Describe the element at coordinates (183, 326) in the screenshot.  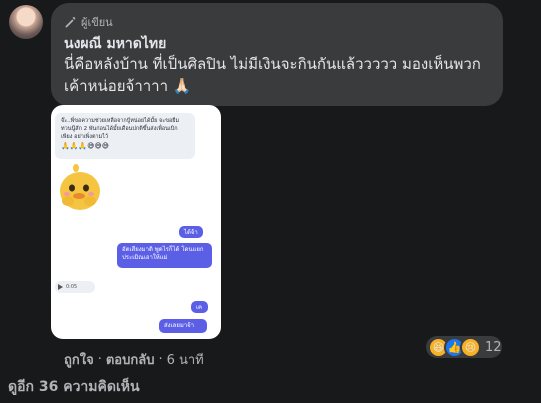
I see `sent-message-4: ส่งเลยมาจ้า` at that location.